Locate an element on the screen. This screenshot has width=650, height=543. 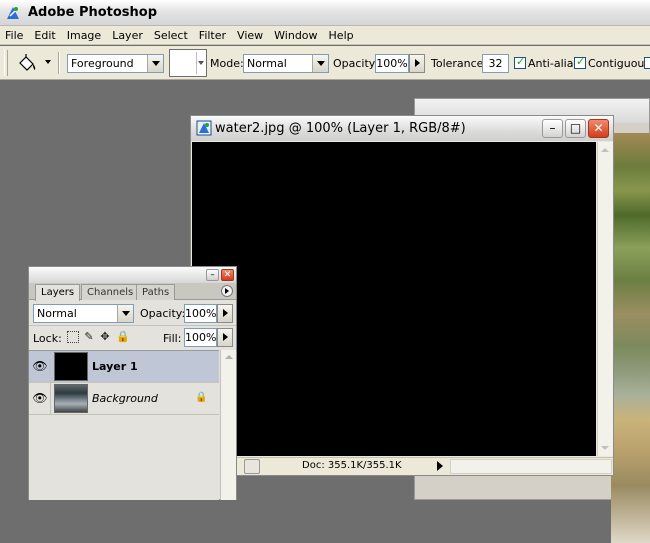
lock-brush-icon: ✎ is located at coordinates (89, 337).